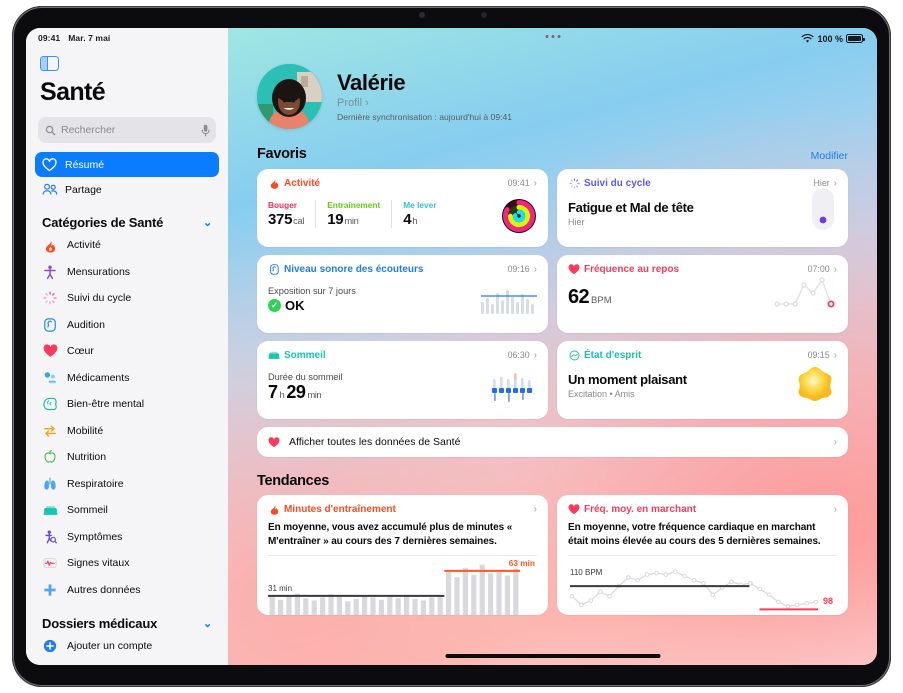  What do you see at coordinates (127, 222) in the screenshot?
I see `sidebar-categories-header: Catégories de Santé ⌄` at bounding box center [127, 222].